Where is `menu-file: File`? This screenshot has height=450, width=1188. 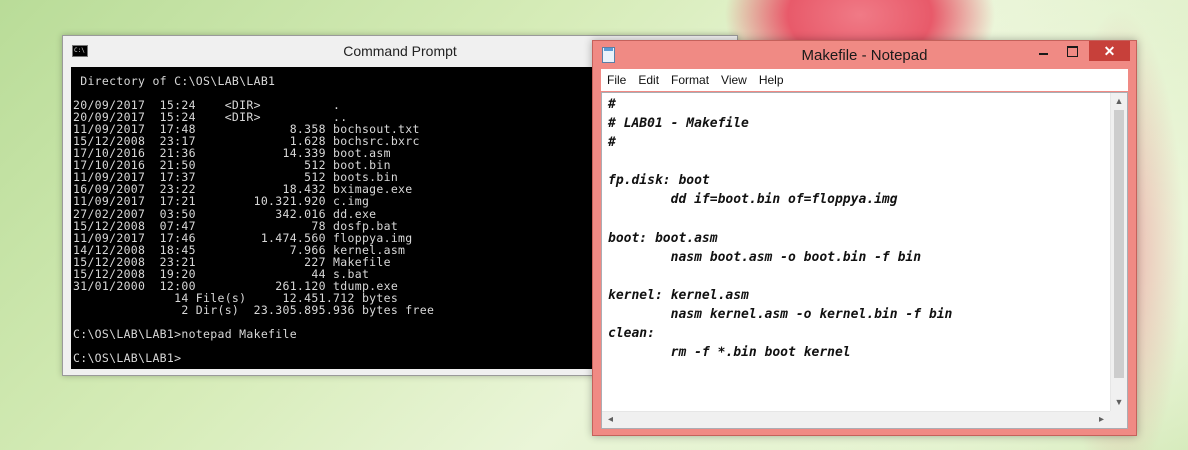
menu-file: File is located at coordinates (616, 78).